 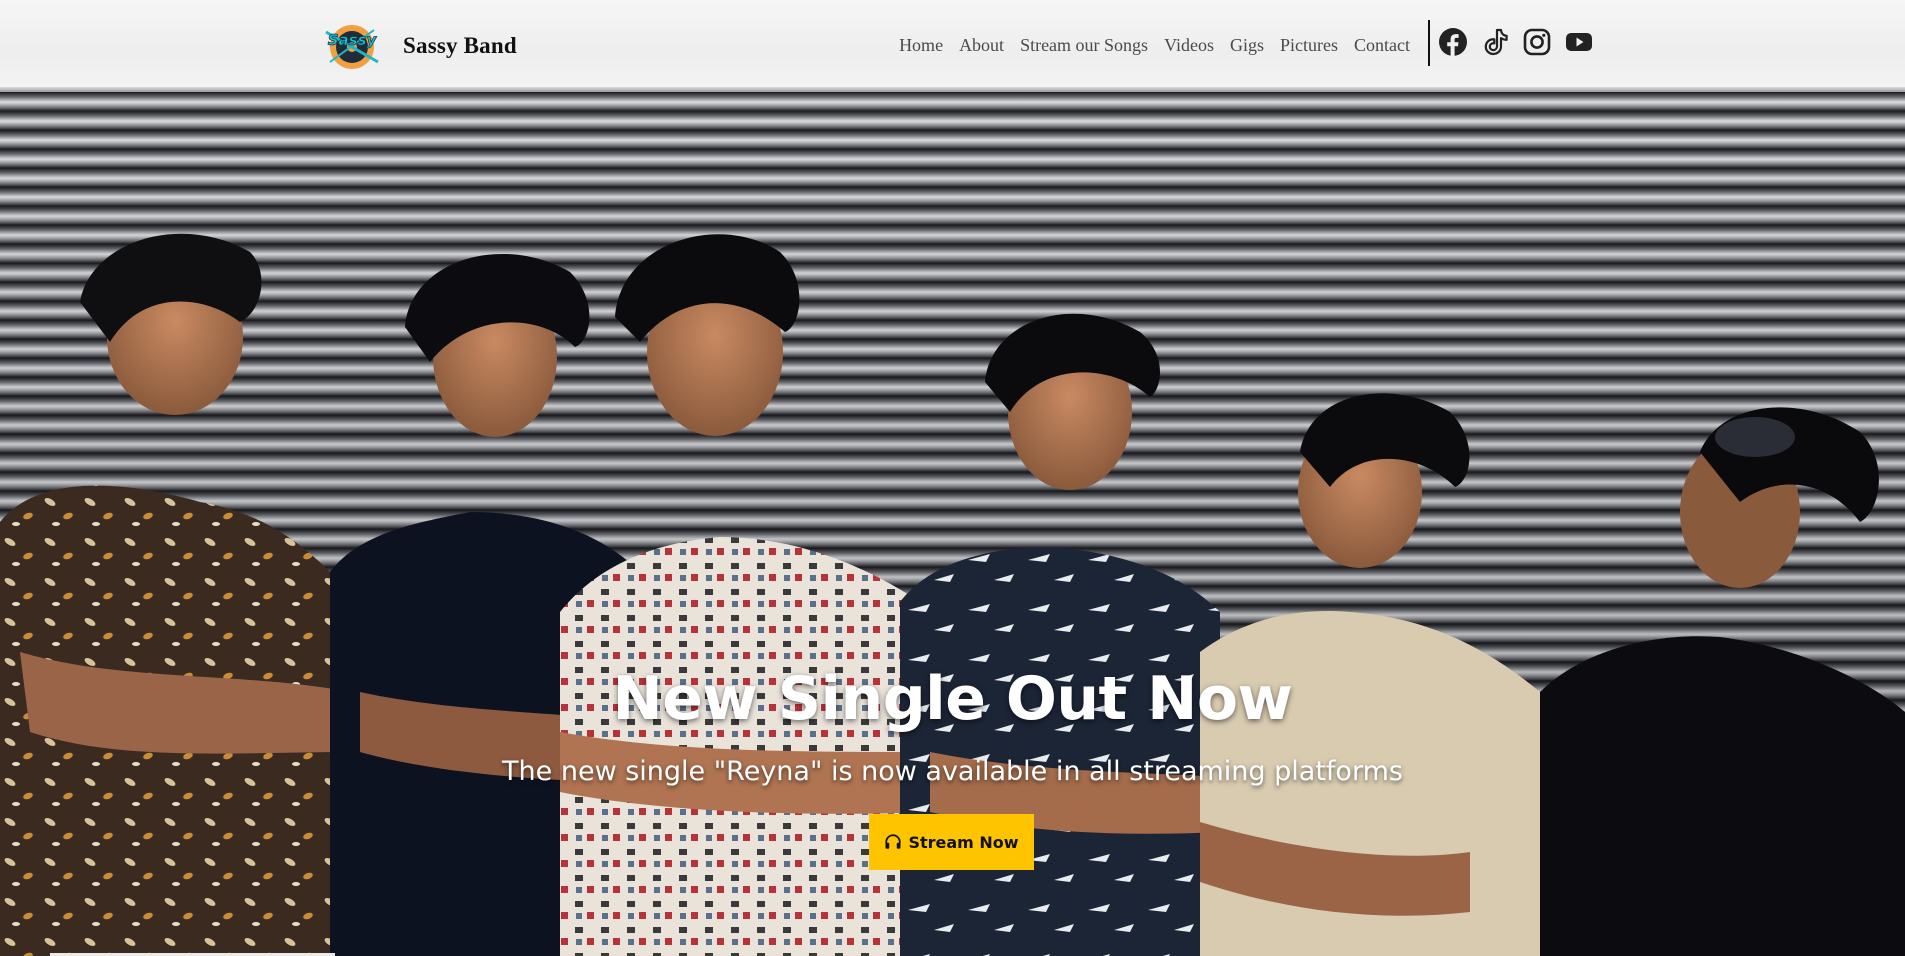 I want to click on nav-videos: Videos, so click(x=1189, y=45).